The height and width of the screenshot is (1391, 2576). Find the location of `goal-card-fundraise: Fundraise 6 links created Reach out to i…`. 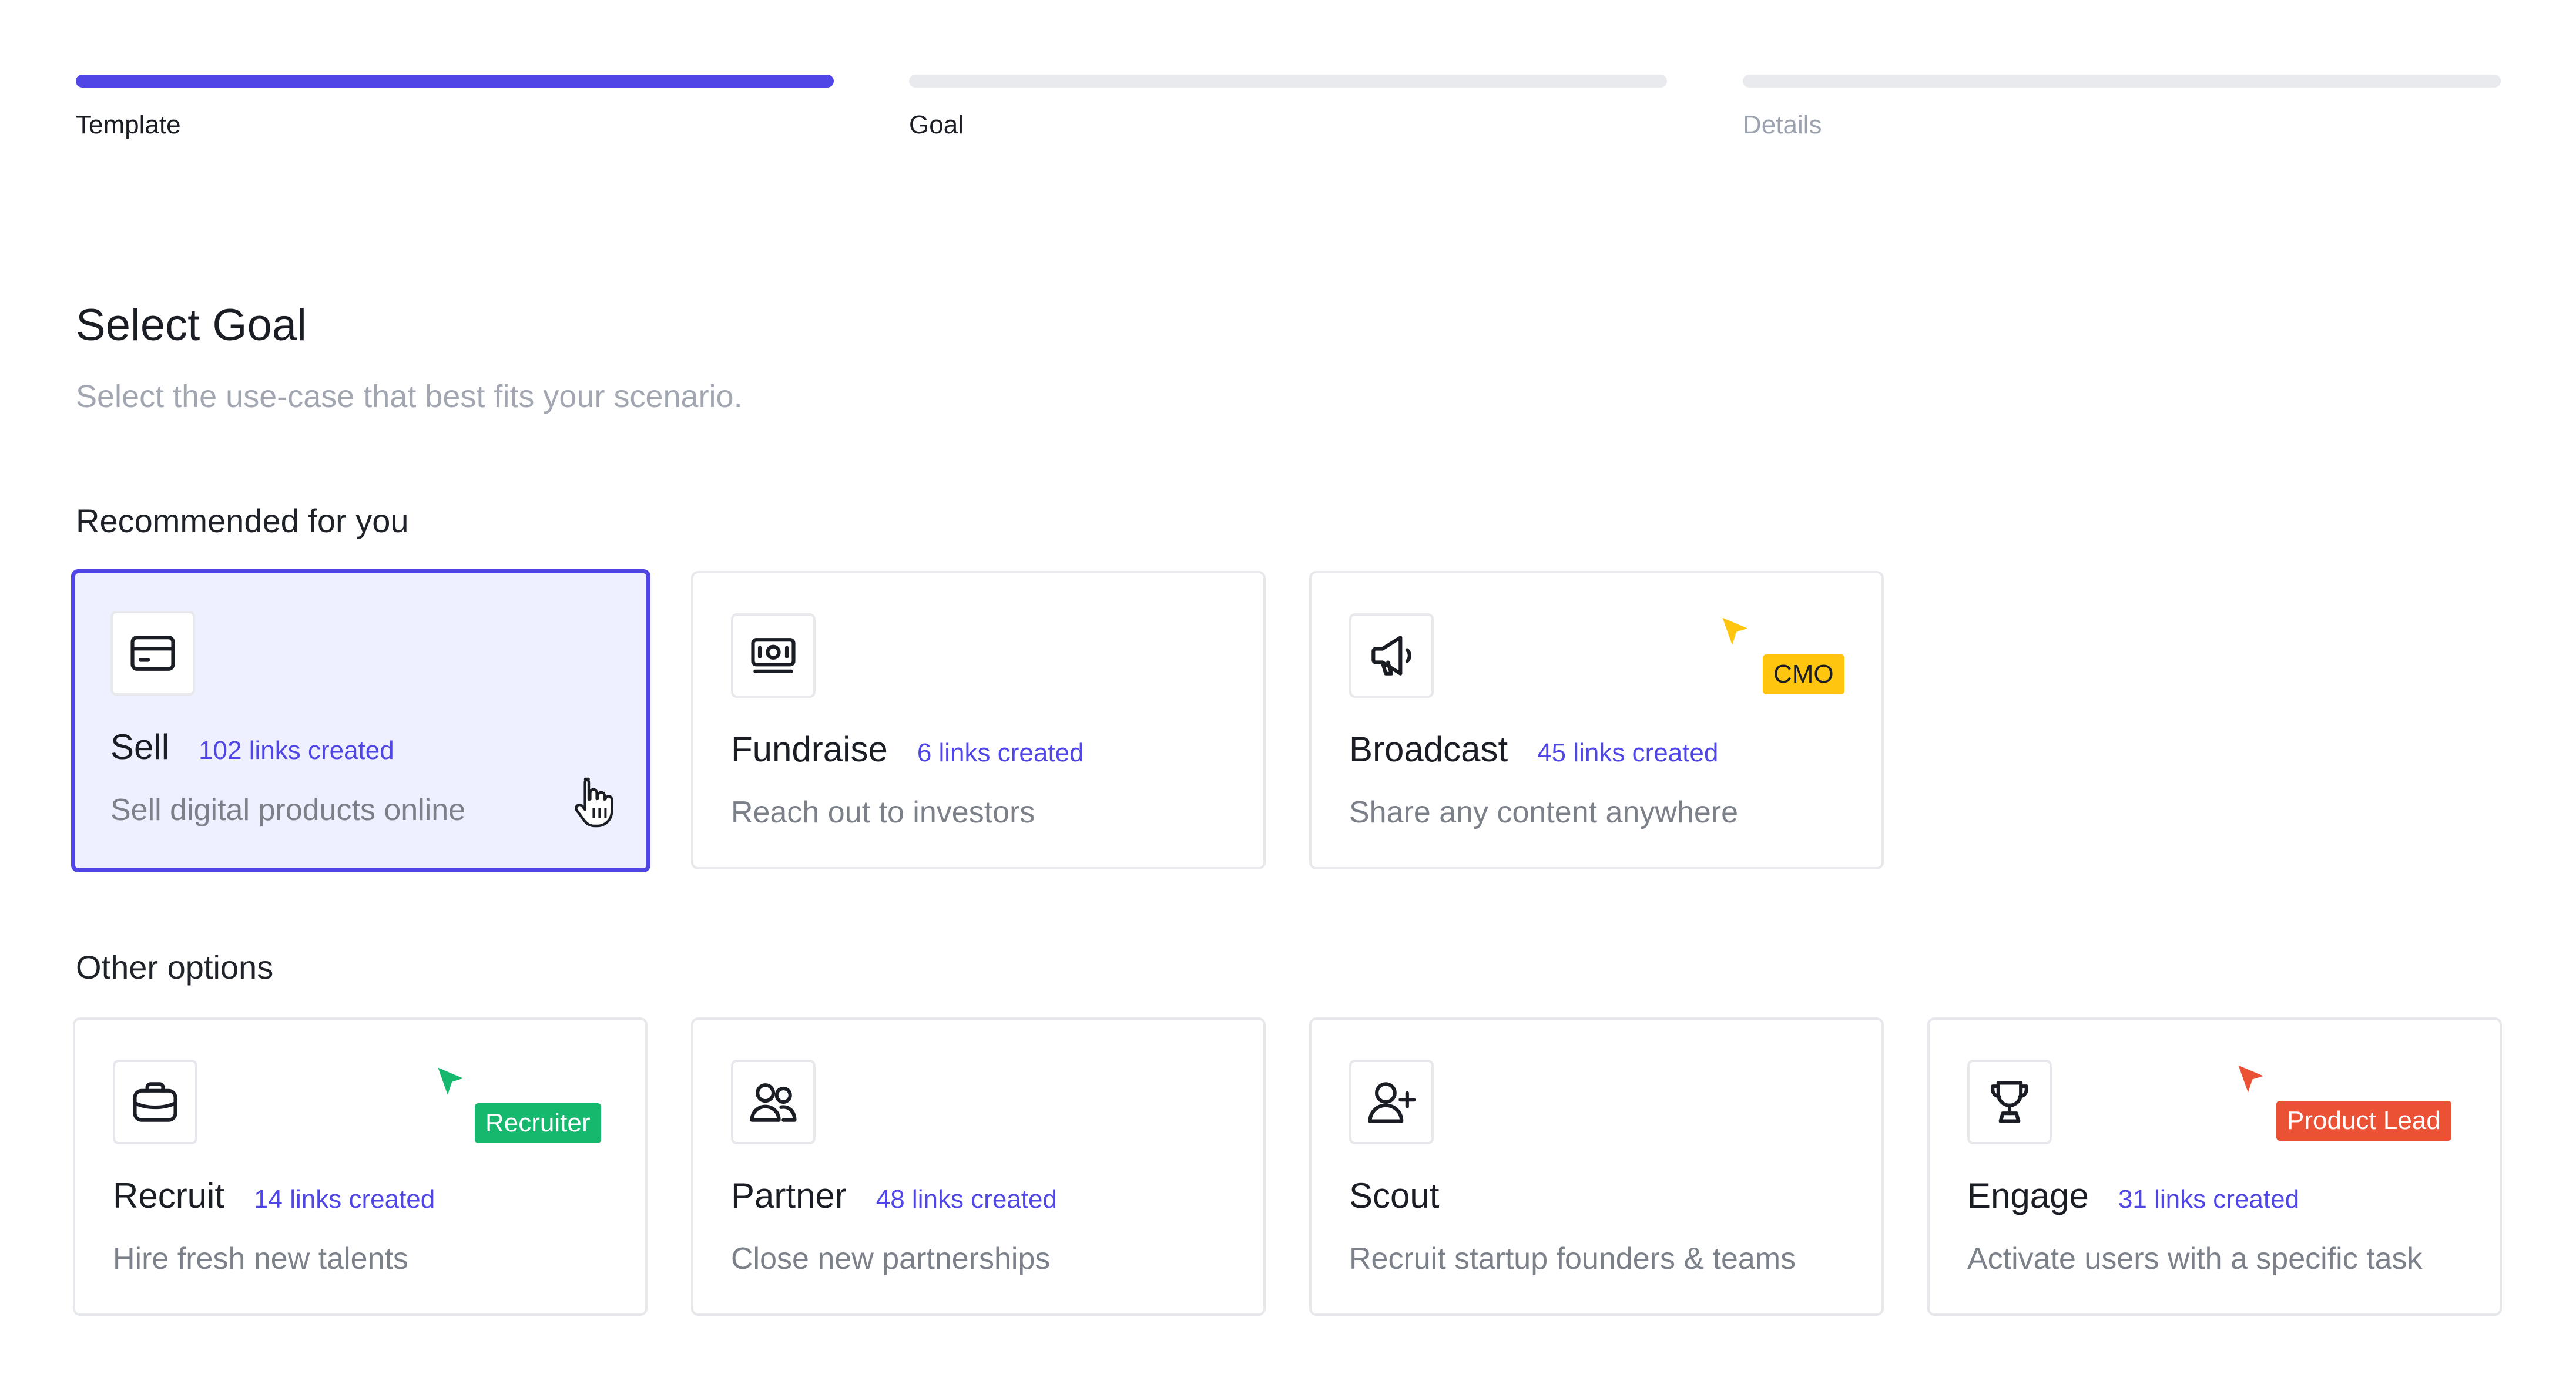

goal-card-fundraise: Fundraise 6 links created Reach out to i… is located at coordinates (978, 720).